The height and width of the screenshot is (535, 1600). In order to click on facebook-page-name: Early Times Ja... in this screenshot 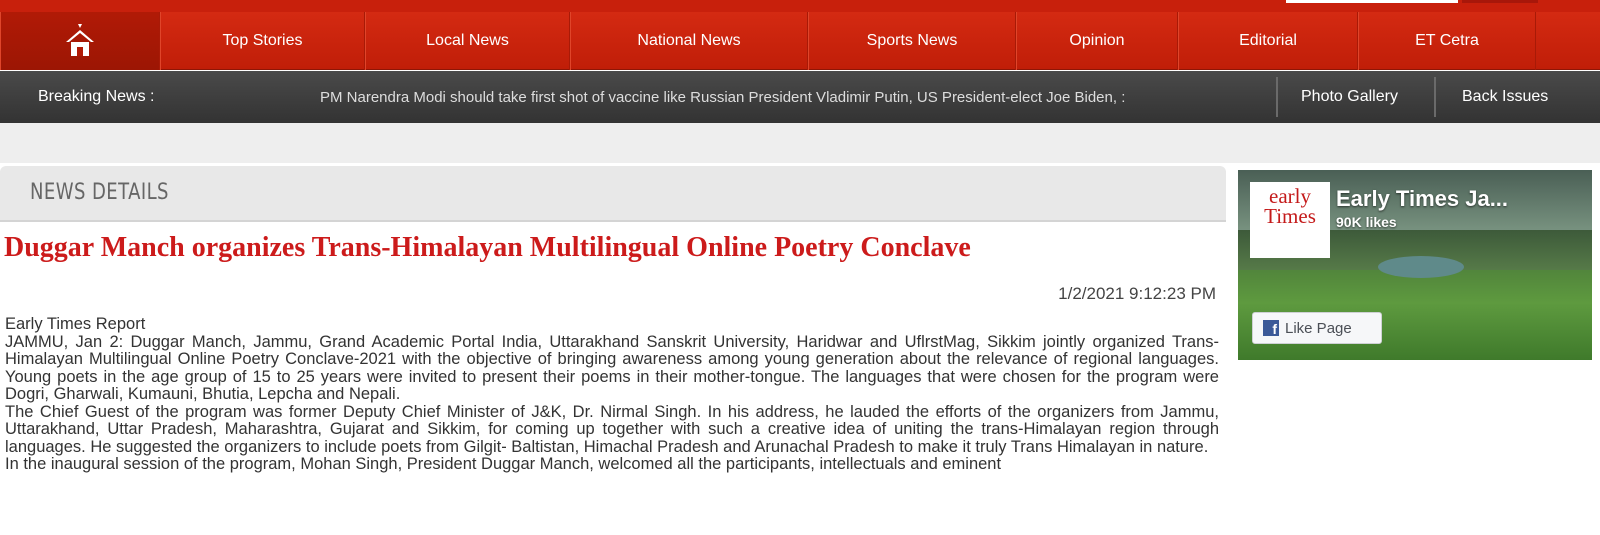, I will do `click(1422, 199)`.